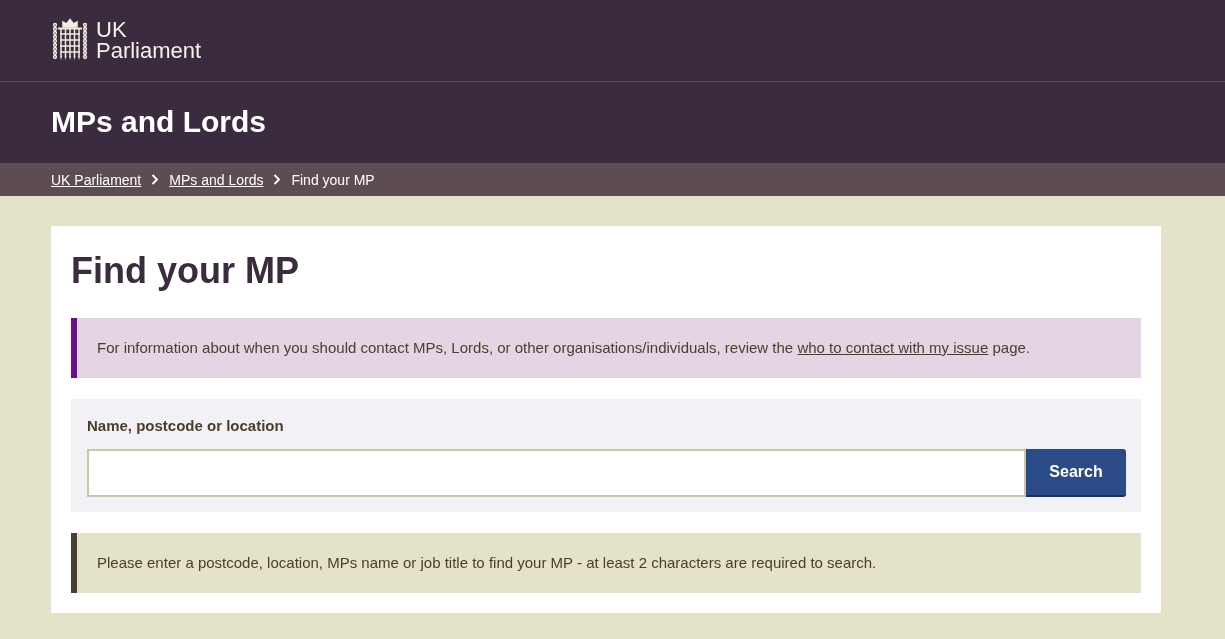  I want to click on breadcrumb-current: Find your MP, so click(333, 179).